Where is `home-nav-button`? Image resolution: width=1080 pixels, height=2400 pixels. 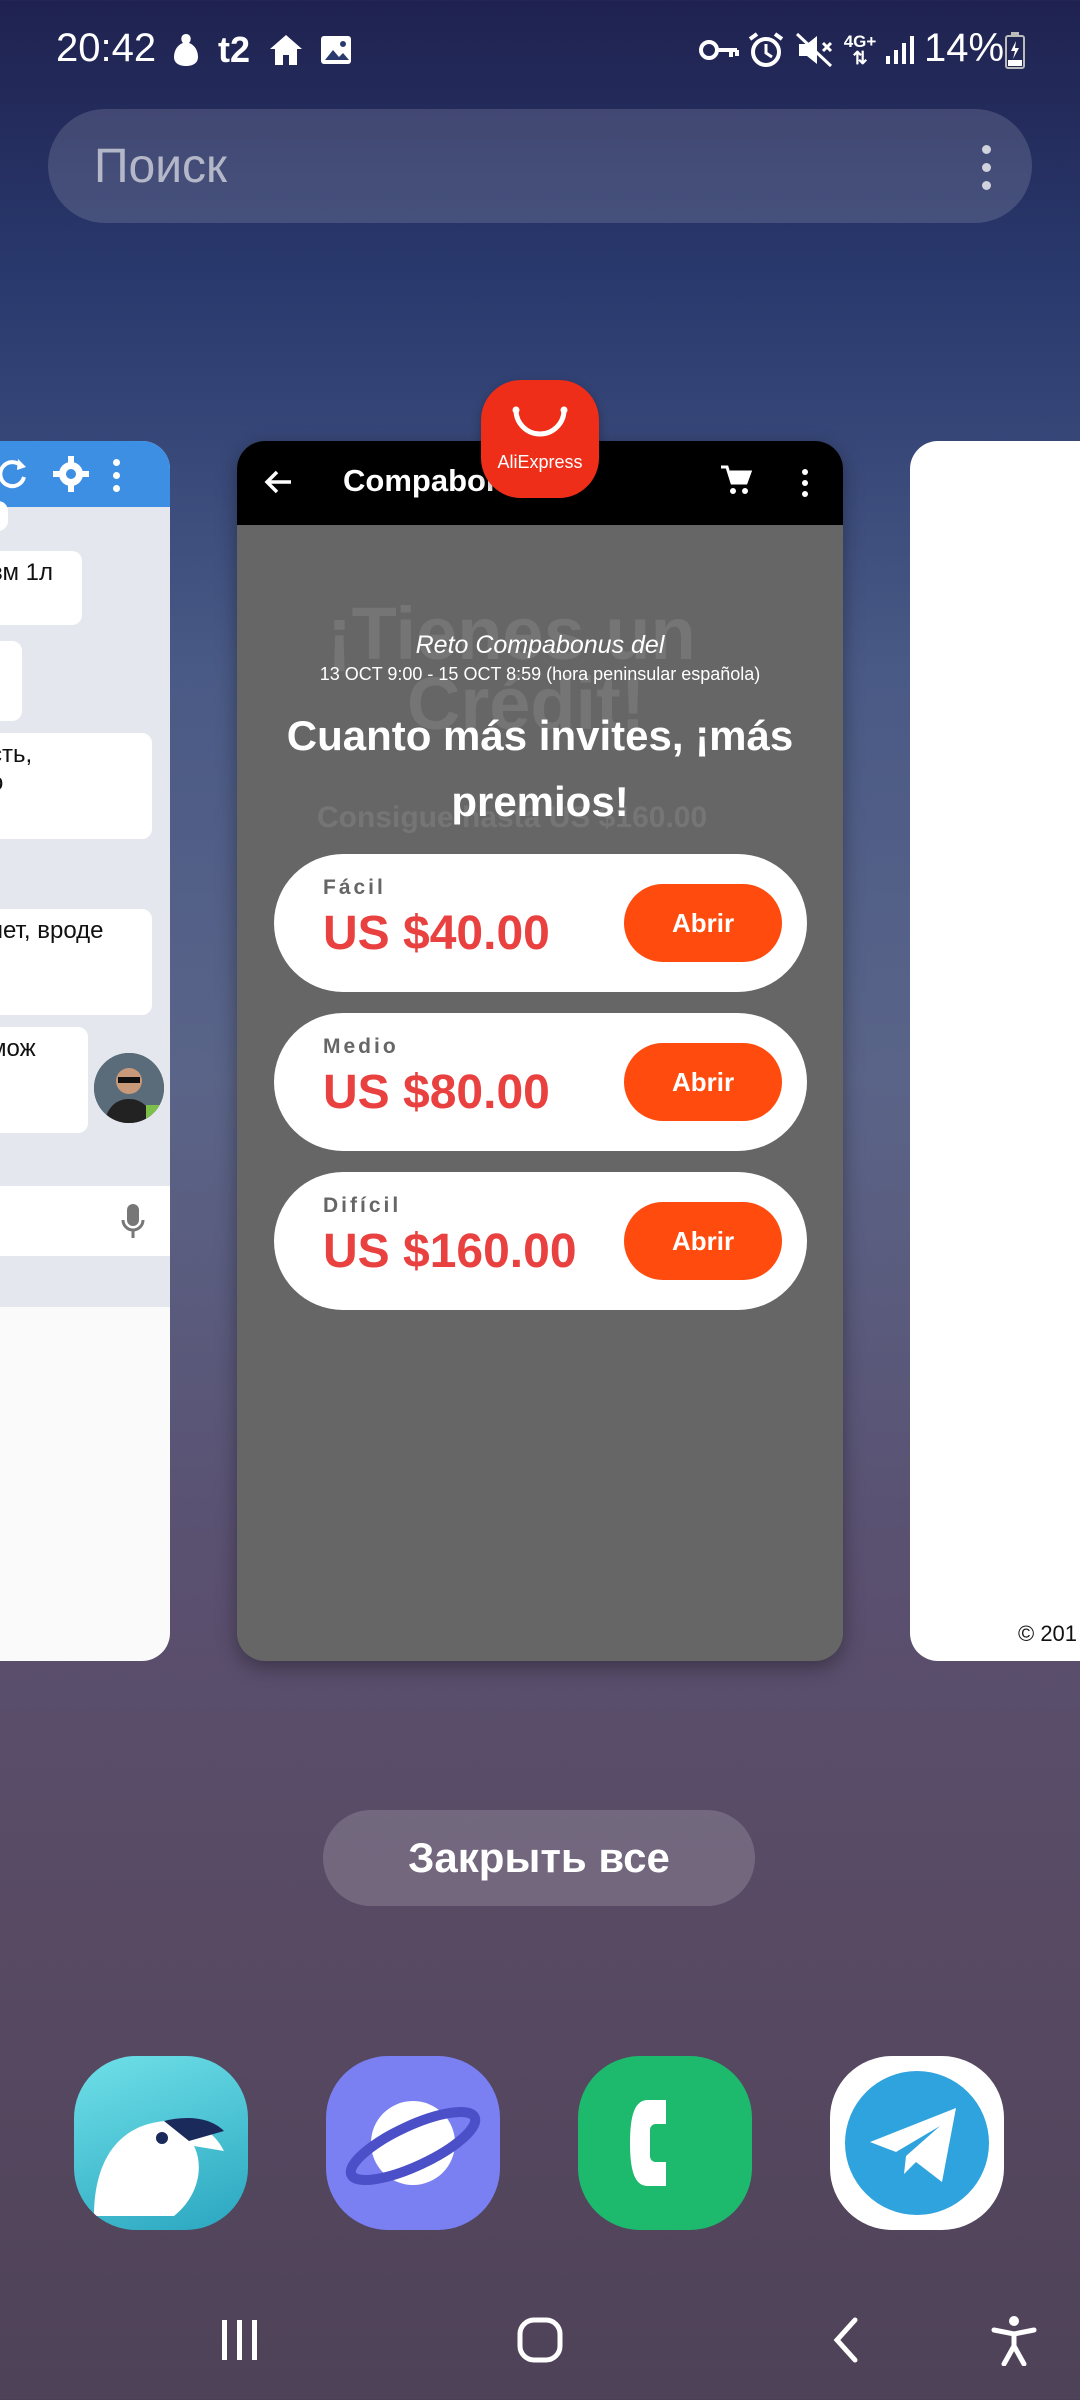 home-nav-button is located at coordinates (540, 2340).